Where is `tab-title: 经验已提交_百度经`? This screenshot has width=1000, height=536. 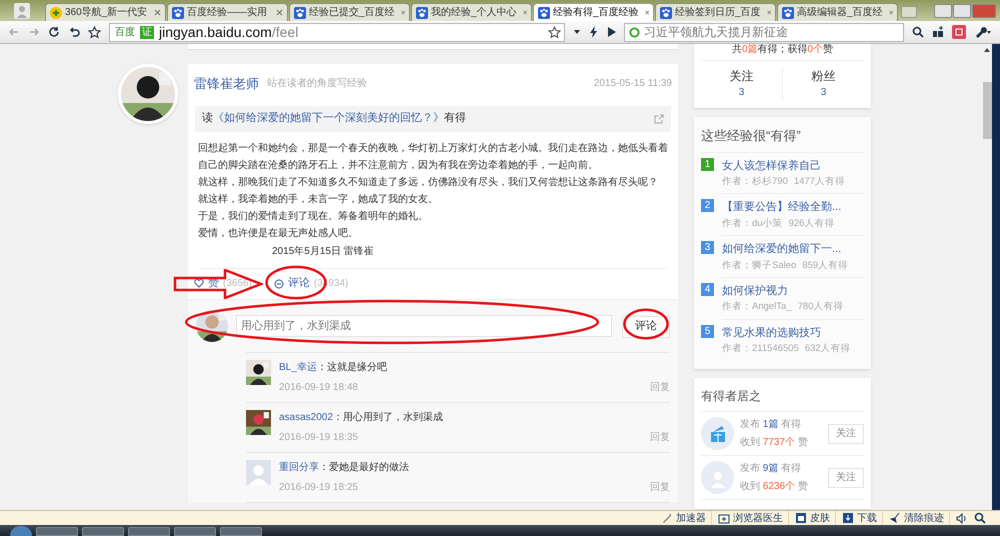
tab-title: 经验已提交_百度经 is located at coordinates (352, 13).